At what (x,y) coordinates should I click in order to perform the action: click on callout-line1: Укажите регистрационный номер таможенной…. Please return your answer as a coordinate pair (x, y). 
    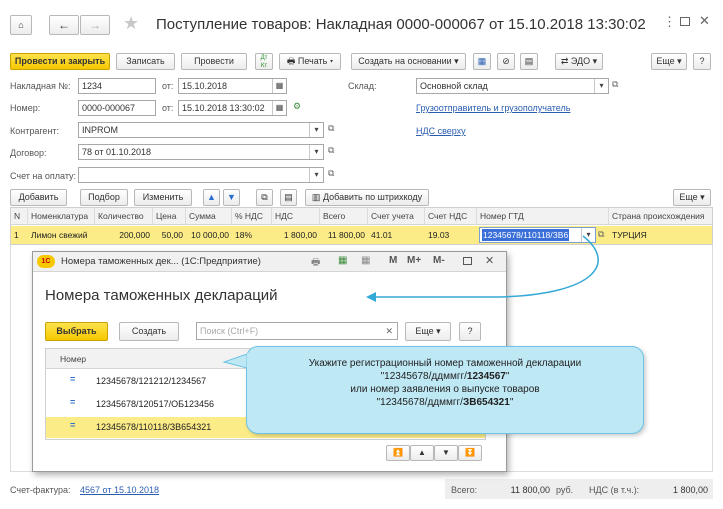
    Looking at the image, I should click on (445, 363).